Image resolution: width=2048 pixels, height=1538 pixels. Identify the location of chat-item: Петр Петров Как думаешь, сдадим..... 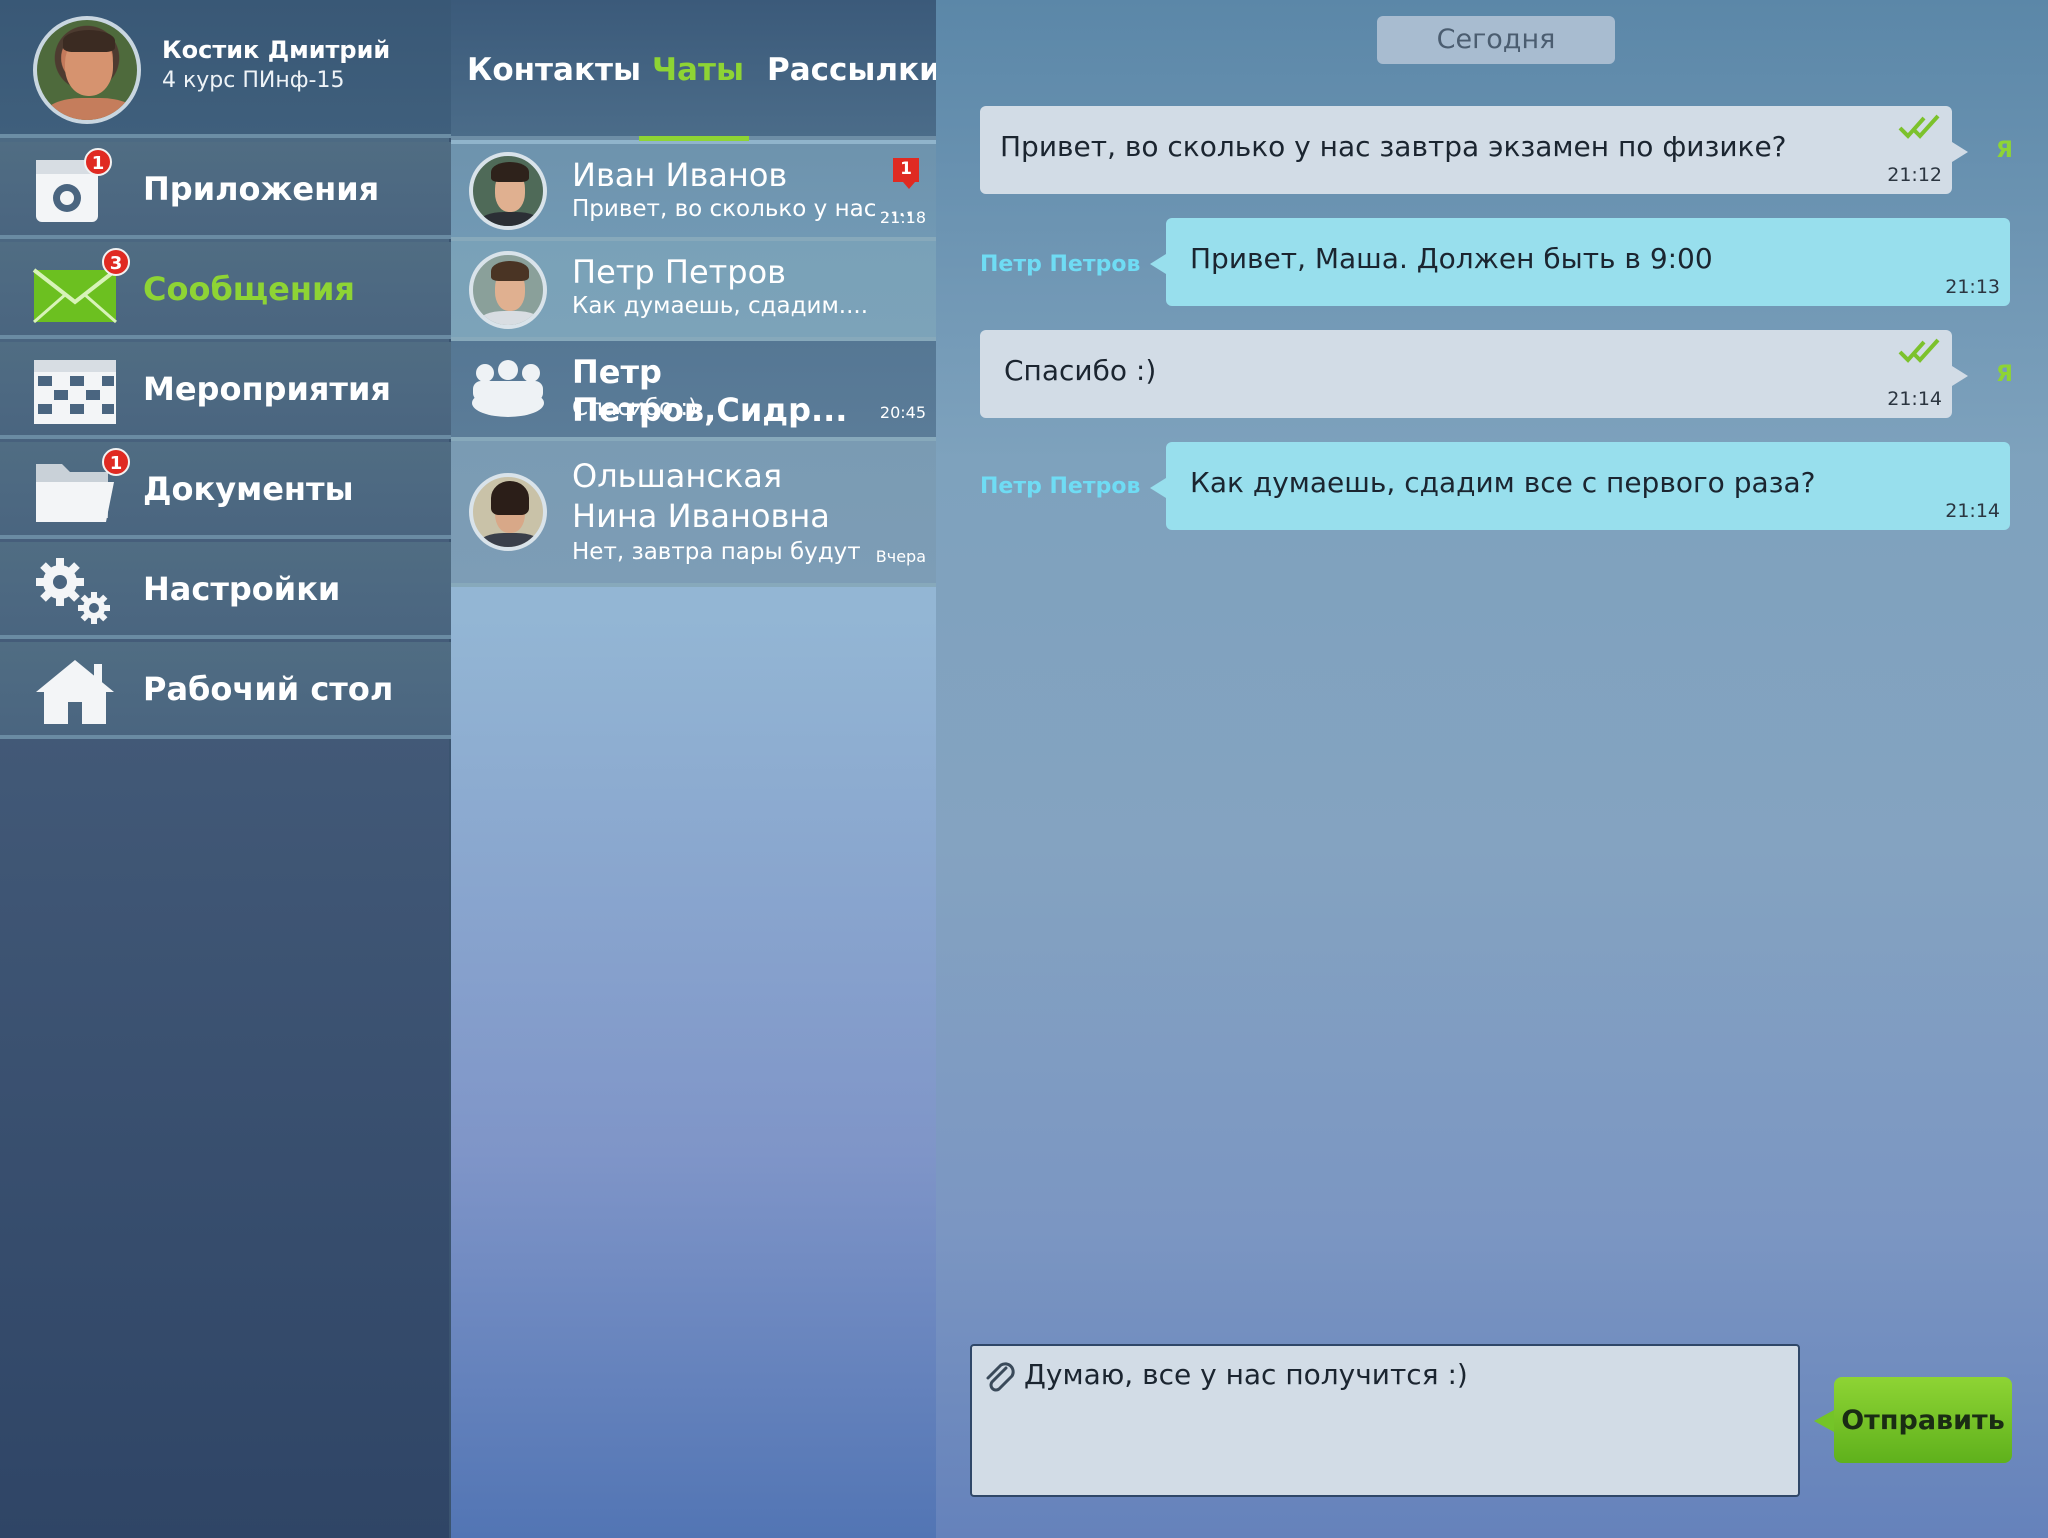
(693, 291).